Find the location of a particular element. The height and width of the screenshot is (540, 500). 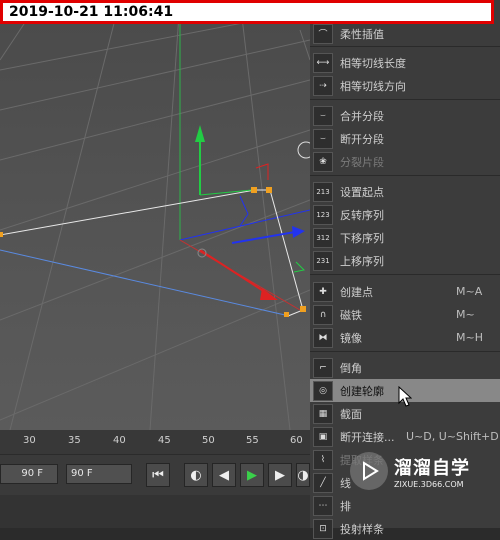

watermark: 溜溜自学 ZIXUE.3D66.COM is located at coordinates (425, 471).